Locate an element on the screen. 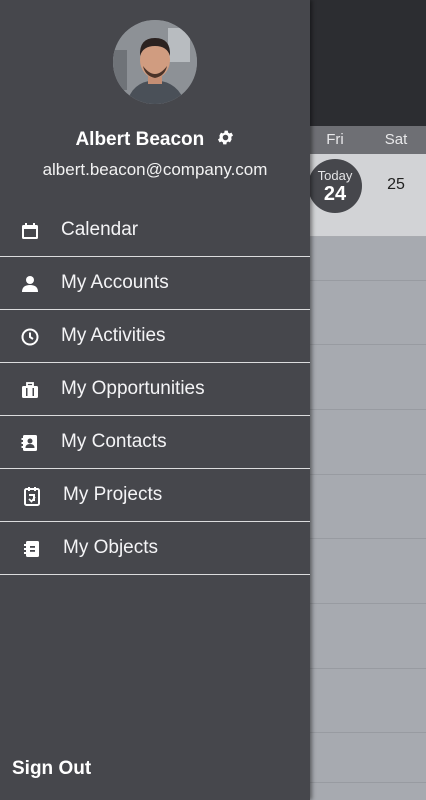 This screenshot has height=800, width=426. clock-icon is located at coordinates (30, 337).